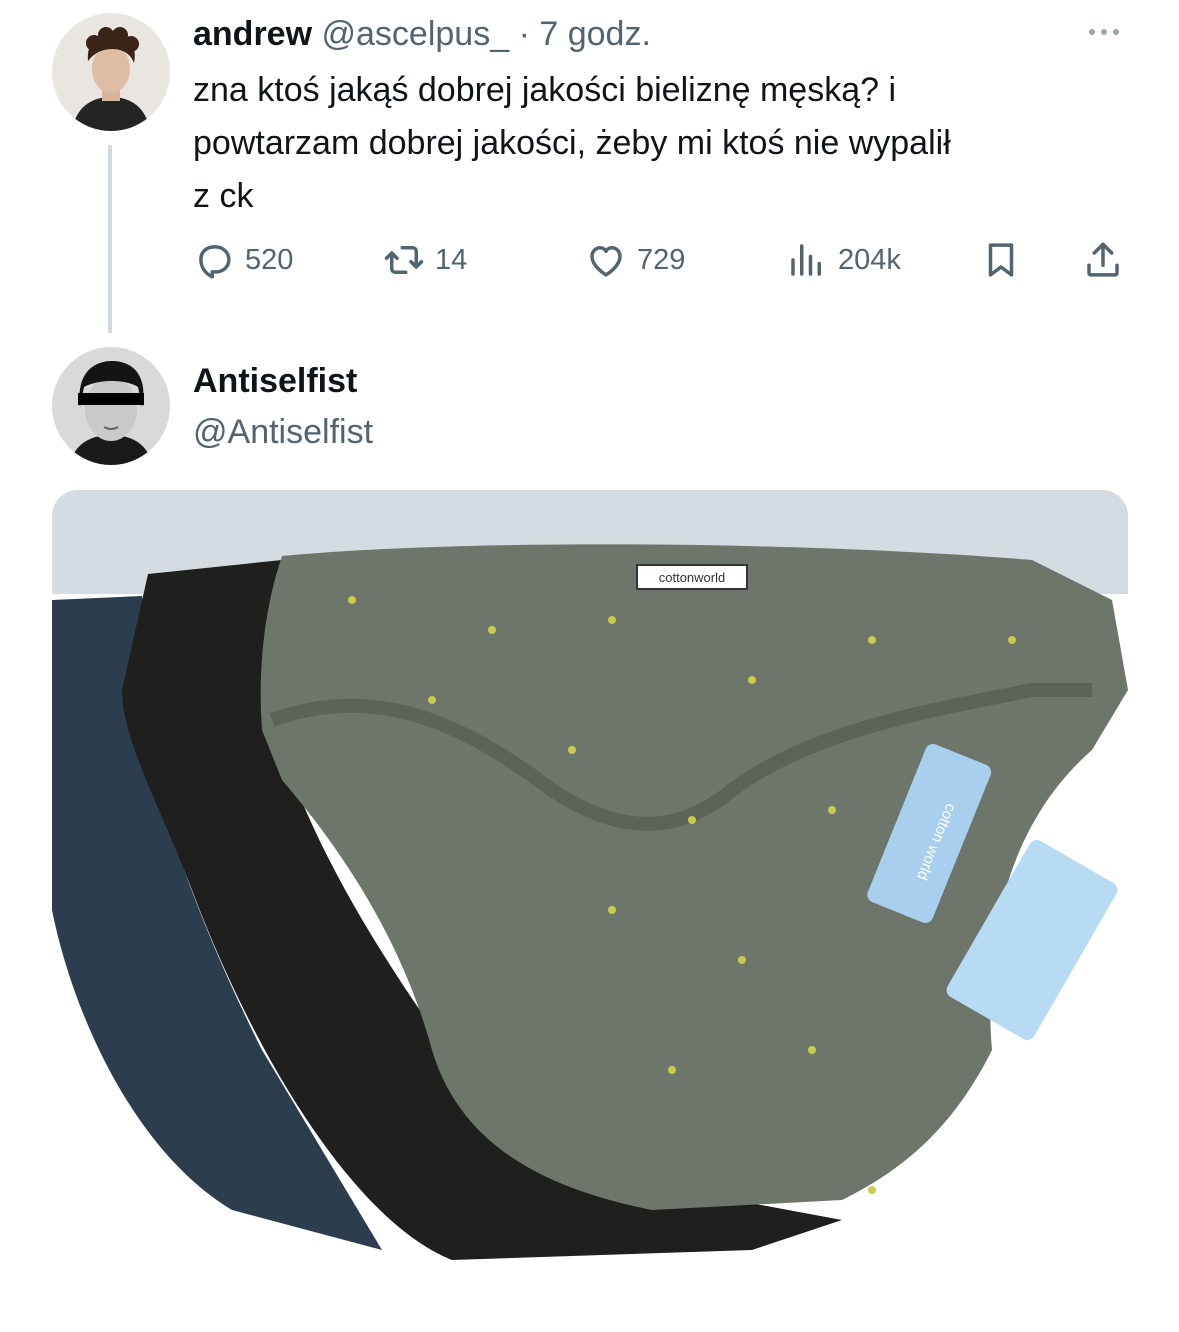 This screenshot has width=1179, height=1332. What do you see at coordinates (869, 259) in the screenshot?
I see `views-count: 204k` at bounding box center [869, 259].